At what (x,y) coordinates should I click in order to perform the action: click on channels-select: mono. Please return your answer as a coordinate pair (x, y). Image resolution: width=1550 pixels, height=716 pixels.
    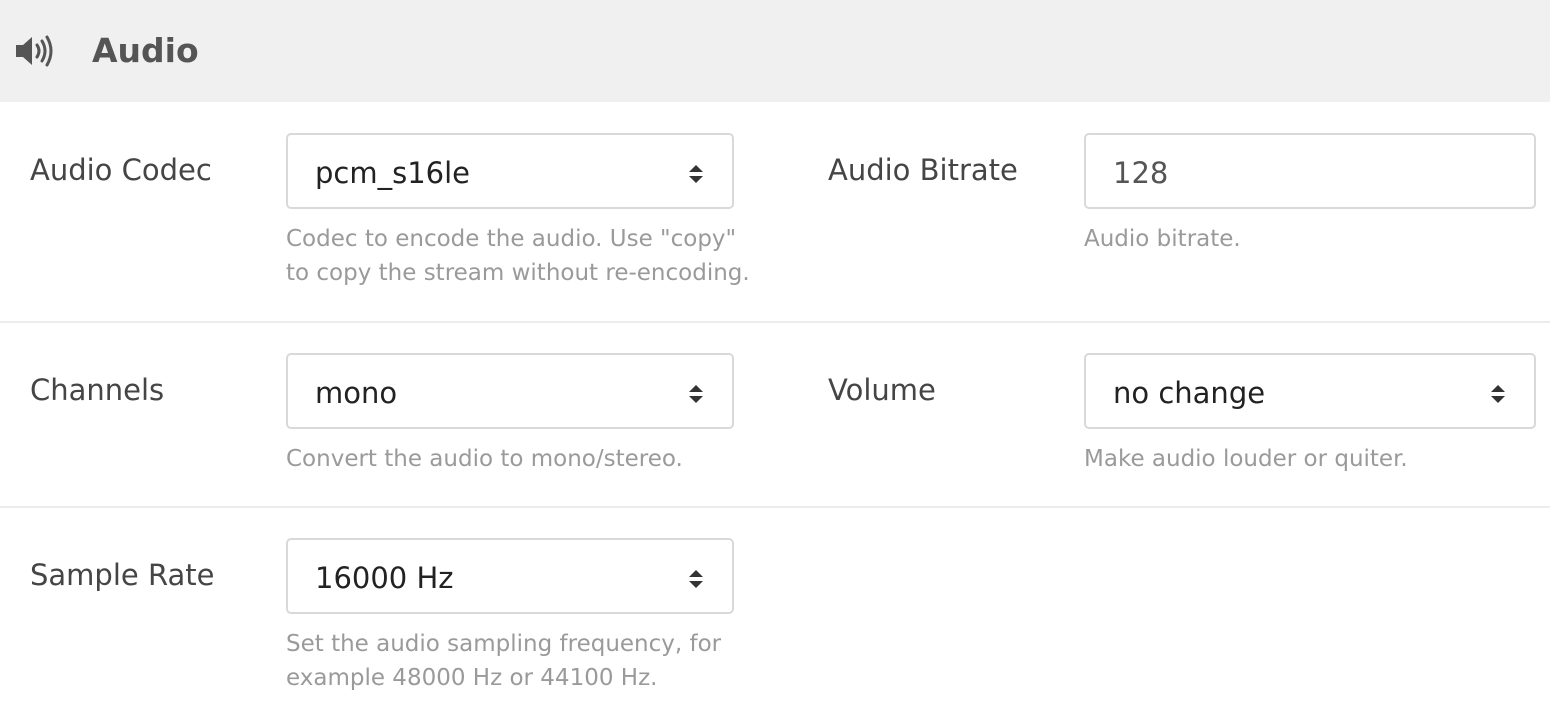
    Looking at the image, I should click on (510, 391).